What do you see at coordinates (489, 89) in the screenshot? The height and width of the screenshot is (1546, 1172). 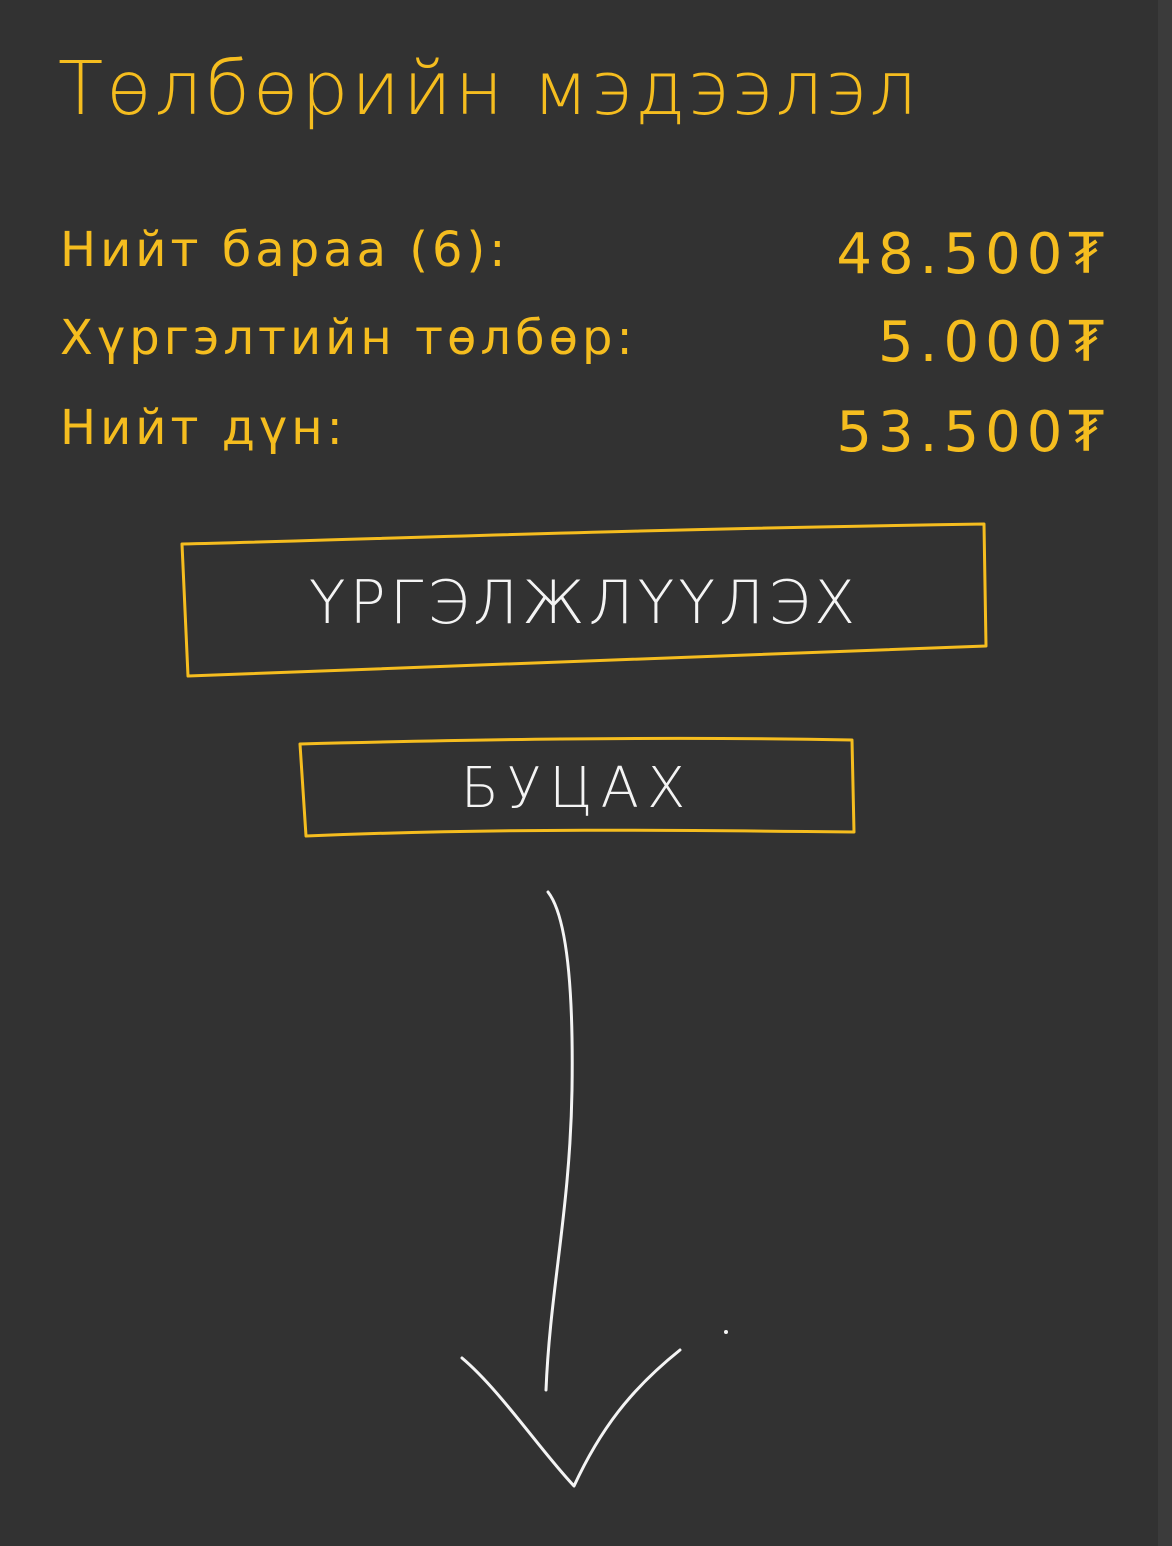 I see `page-title: Төлбөрийн мэдээлэл` at bounding box center [489, 89].